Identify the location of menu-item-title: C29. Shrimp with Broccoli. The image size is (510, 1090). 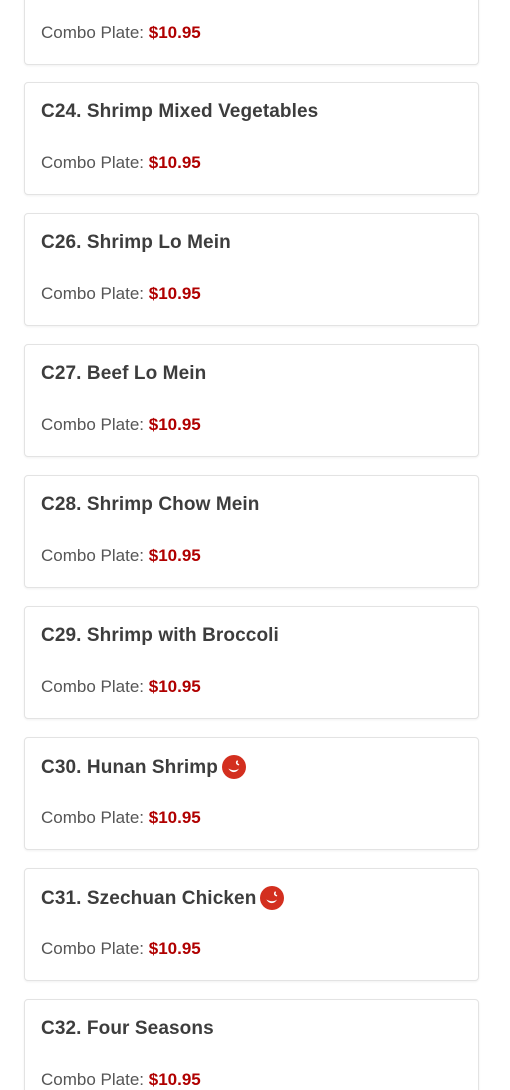
(160, 636).